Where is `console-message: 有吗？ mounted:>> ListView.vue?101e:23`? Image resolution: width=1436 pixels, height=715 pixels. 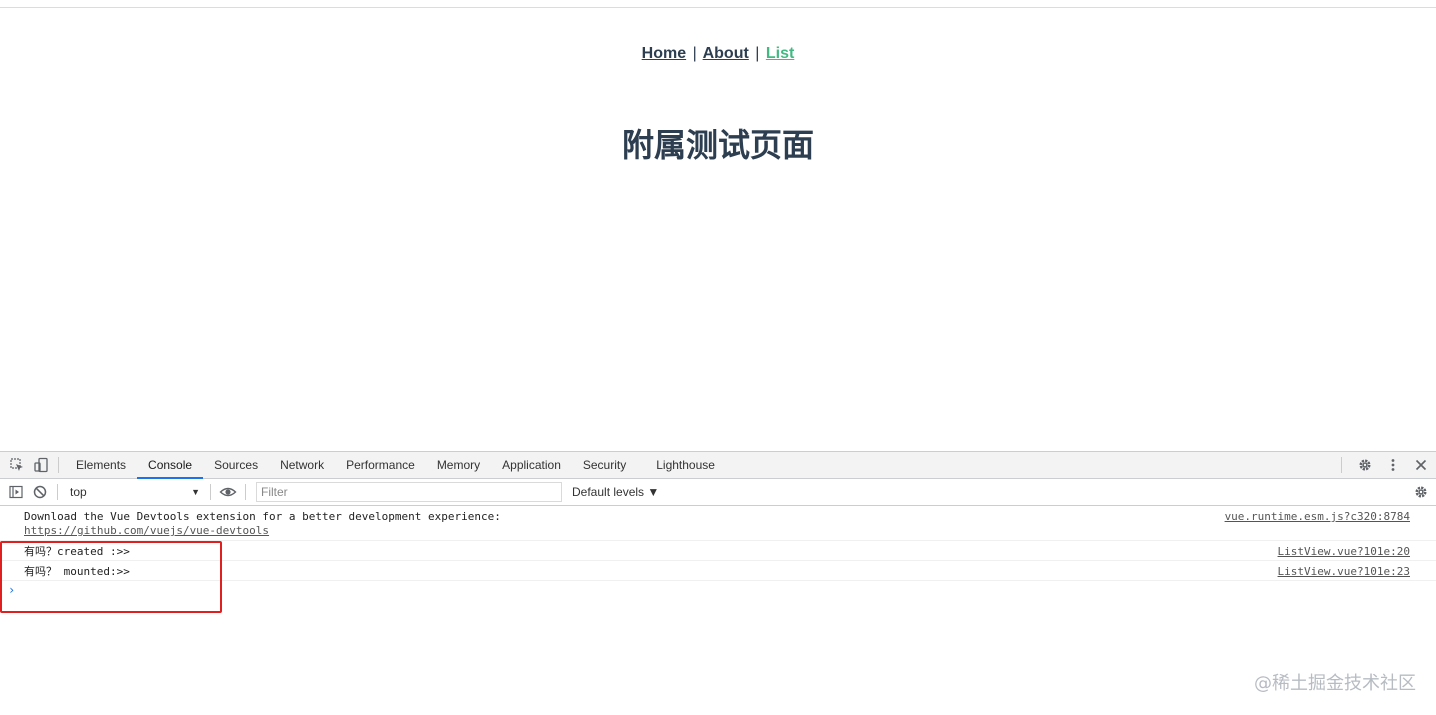
console-message: 有吗？ mounted:>> ListView.vue?101e:23 is located at coordinates (718, 571).